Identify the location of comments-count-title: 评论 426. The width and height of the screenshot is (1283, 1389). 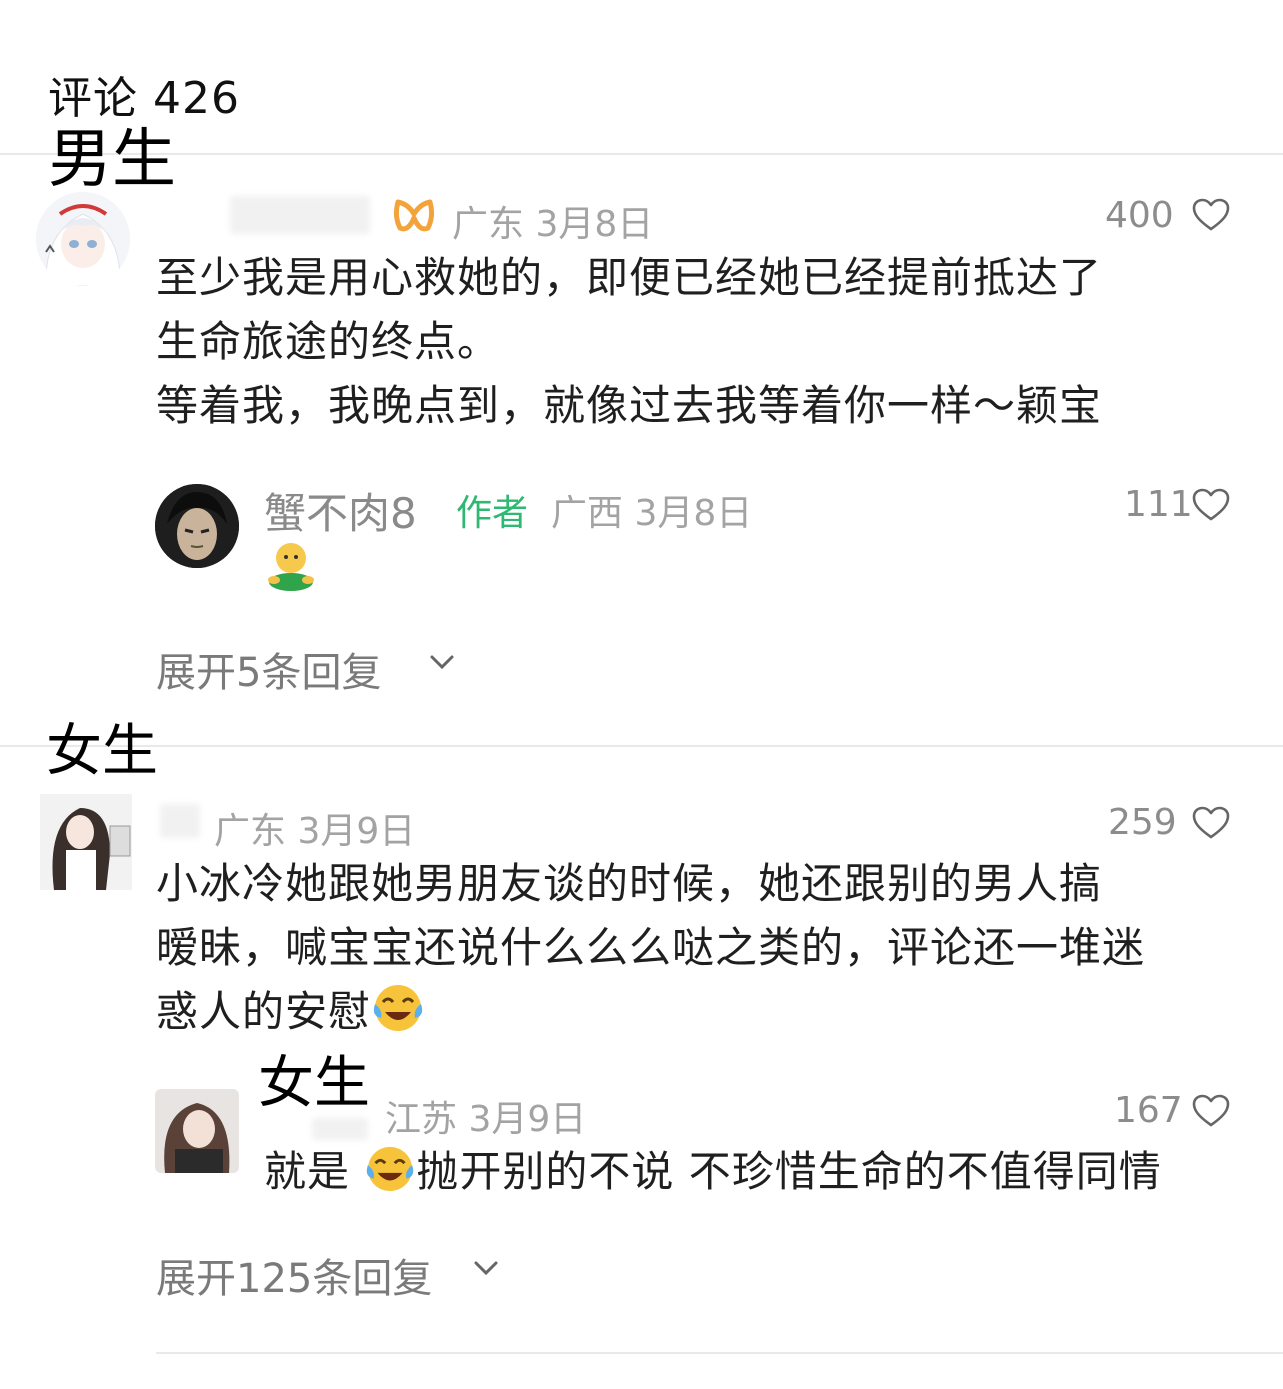
(144, 98).